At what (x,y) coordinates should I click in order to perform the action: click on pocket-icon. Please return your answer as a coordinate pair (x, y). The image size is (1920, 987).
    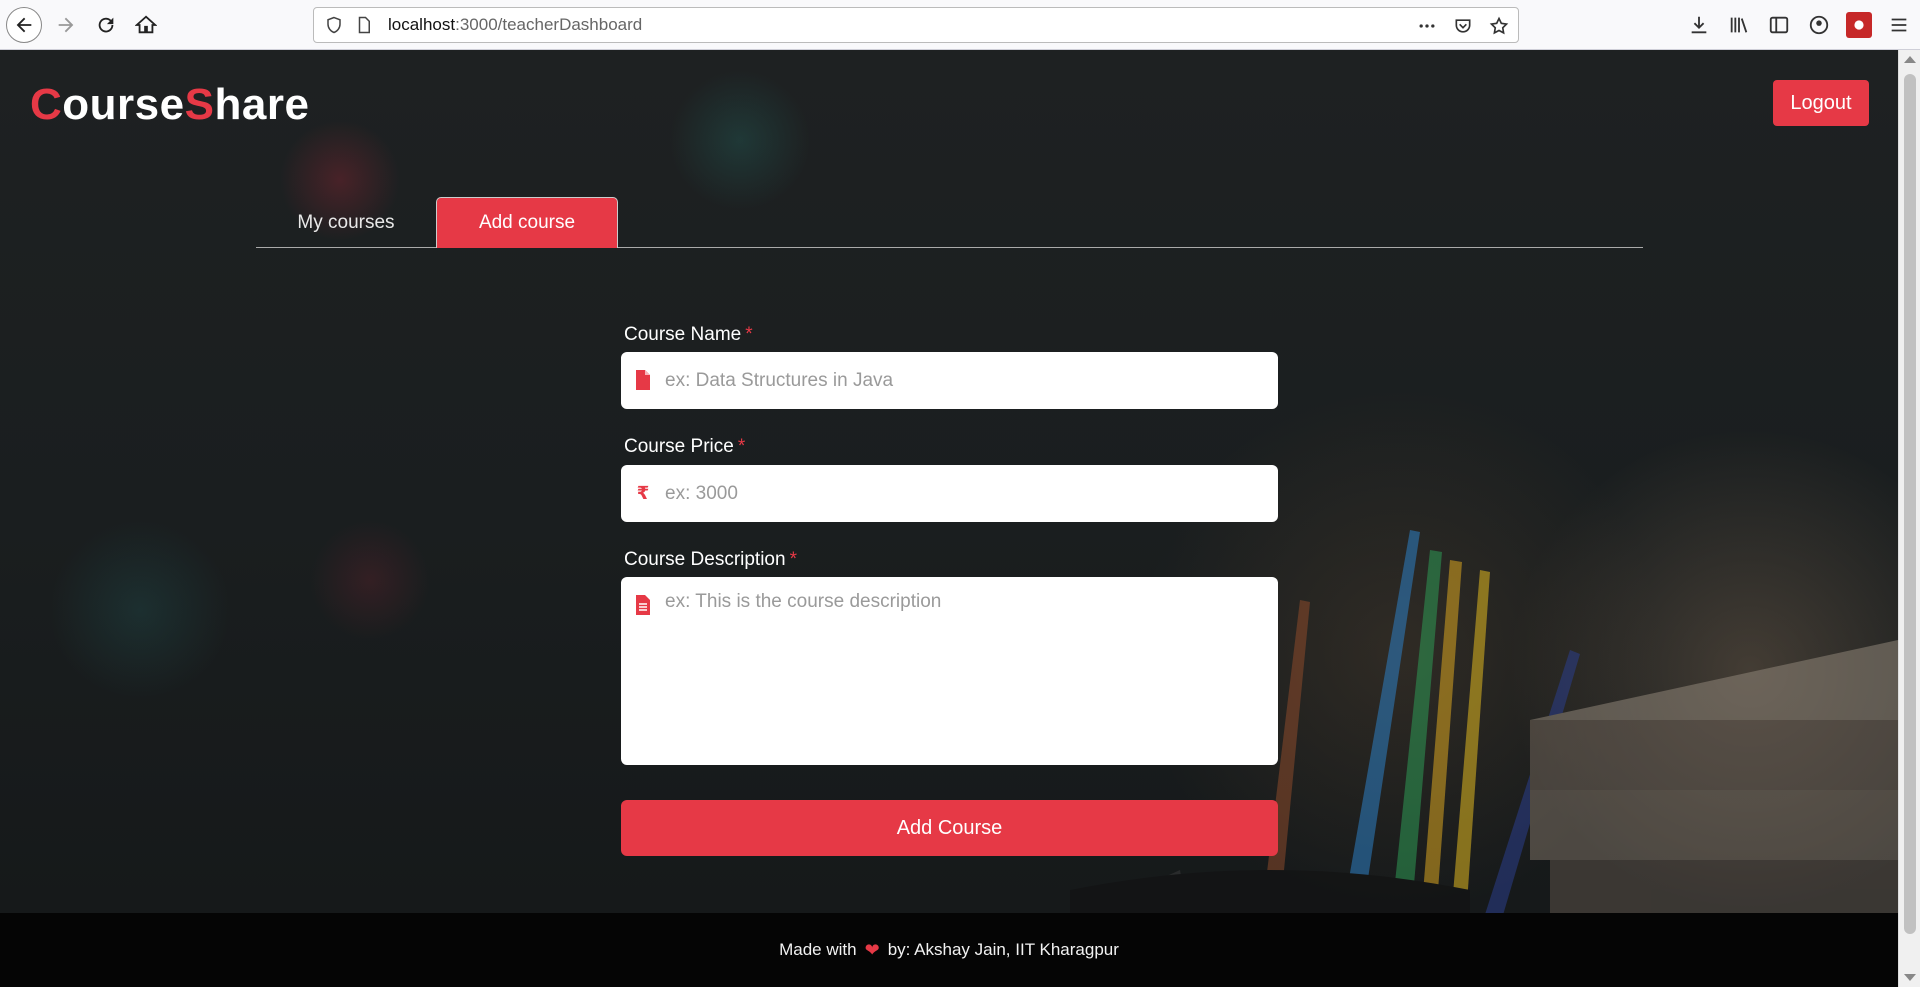
    Looking at the image, I should click on (1463, 26).